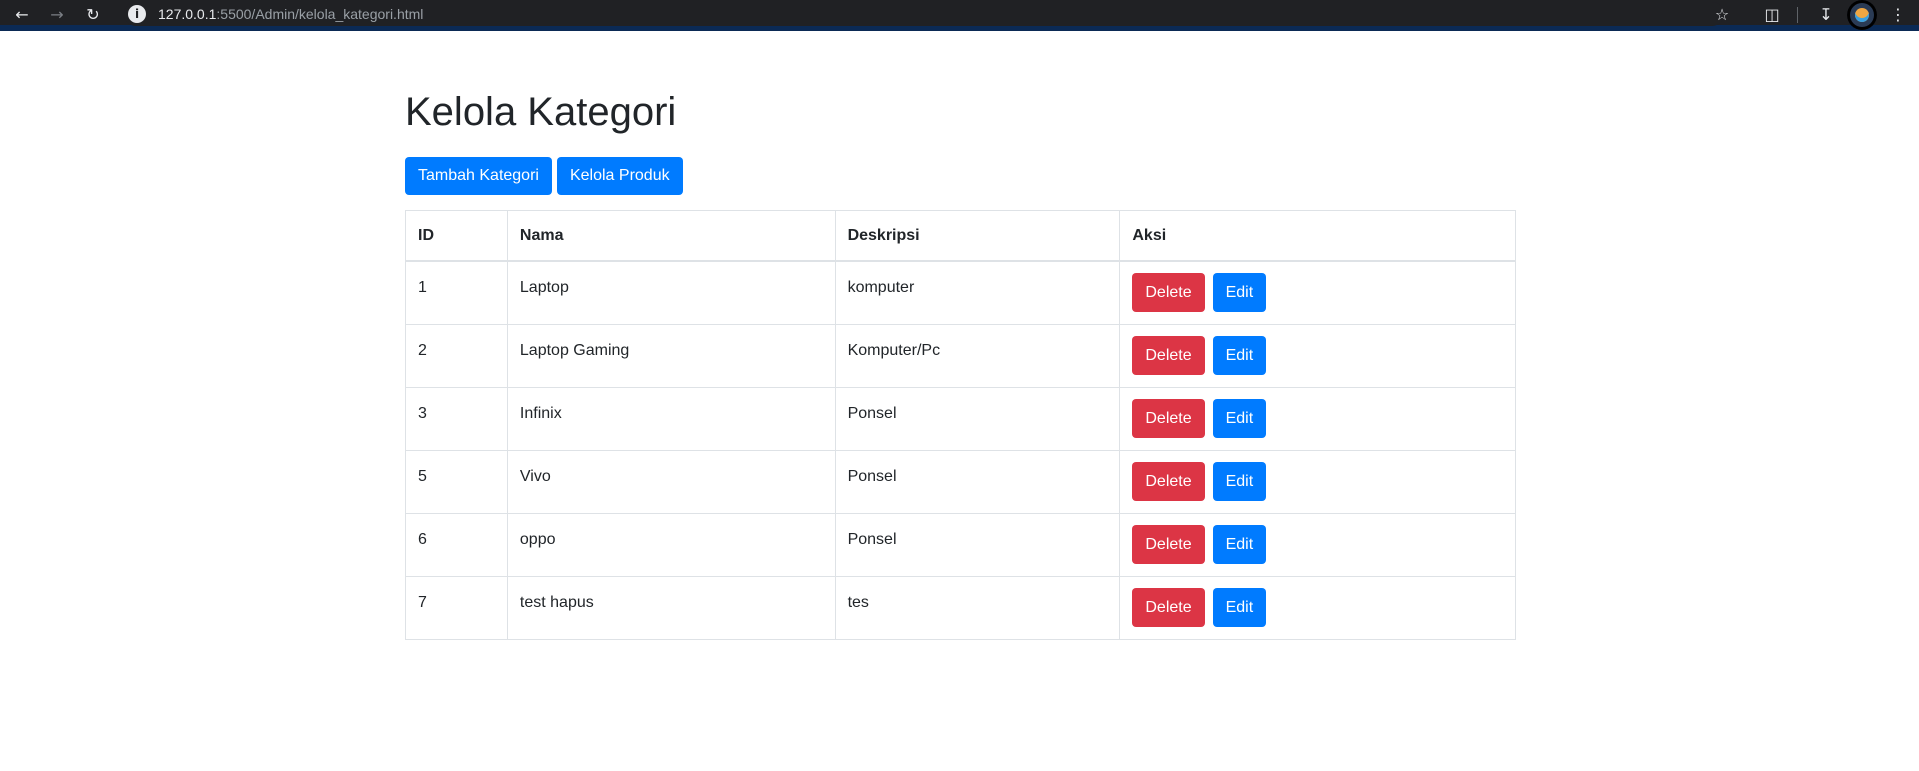 This screenshot has height=771, width=1919. I want to click on url-path: :5500/Admin/kelola_kategori.html, so click(320, 14).